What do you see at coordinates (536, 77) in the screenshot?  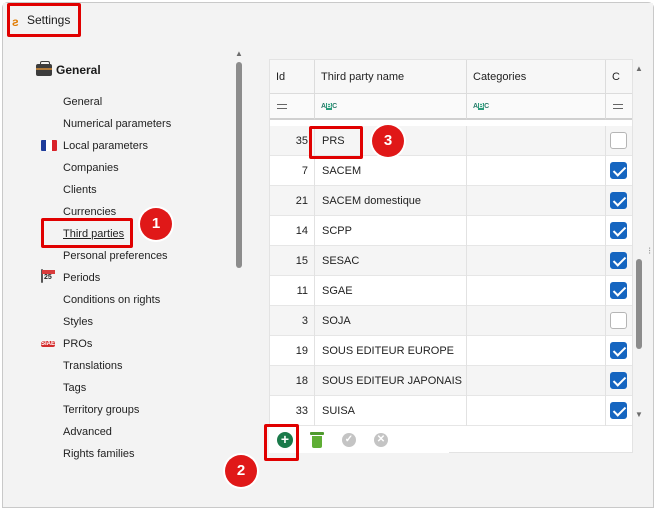 I see `column-header-categories: Categories` at bounding box center [536, 77].